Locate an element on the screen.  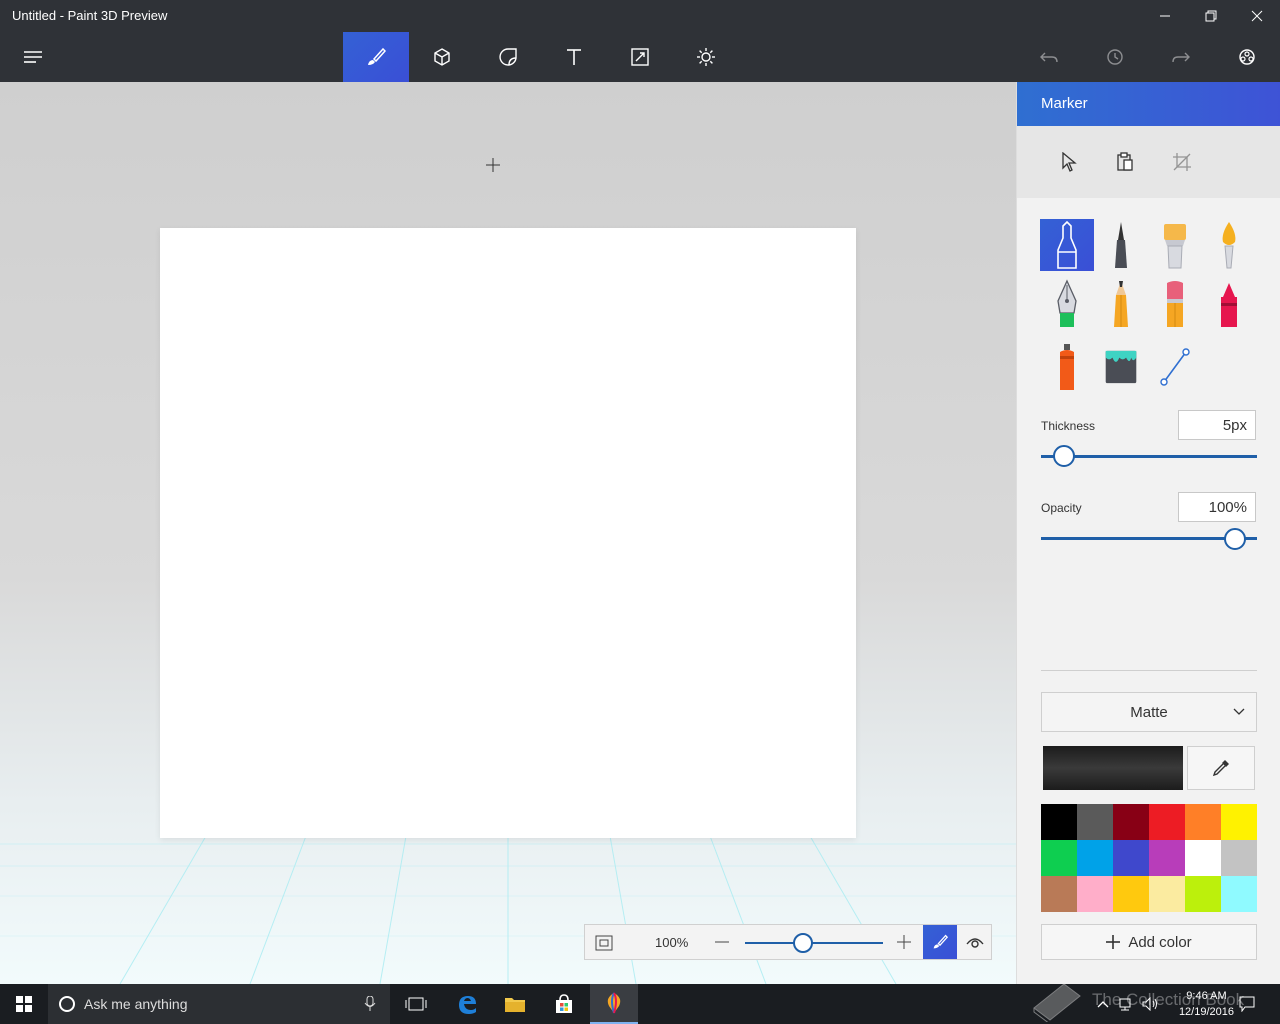
volume-tray-button is located at coordinates (1150, 1004).